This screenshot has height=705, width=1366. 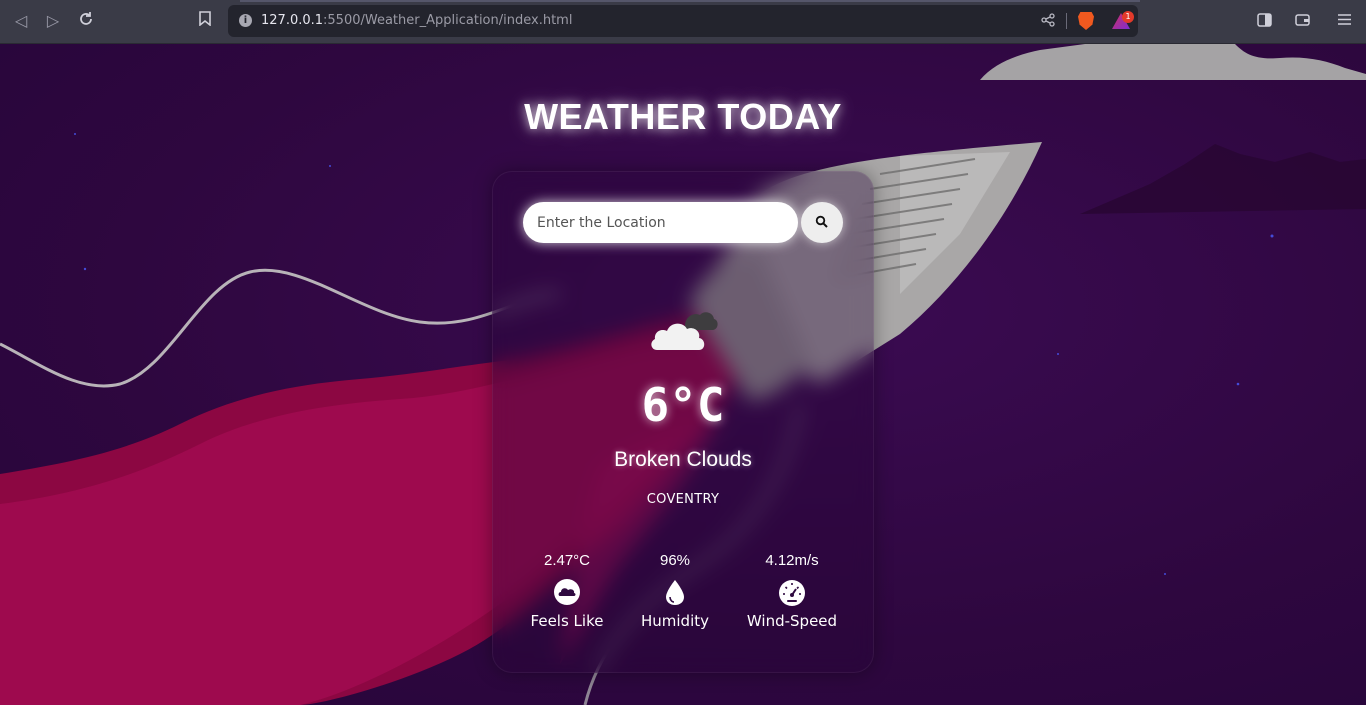 I want to click on humidity-label: Humidity, so click(x=674, y=621).